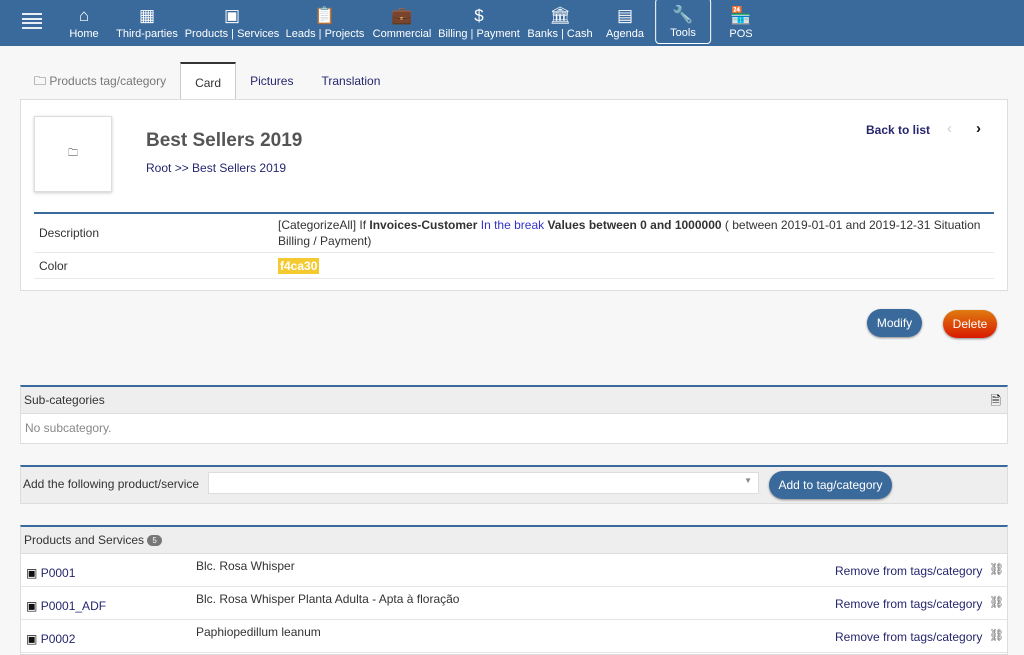 This screenshot has height=655, width=1024. I want to click on calendar-icon: ▤, so click(625, 15).